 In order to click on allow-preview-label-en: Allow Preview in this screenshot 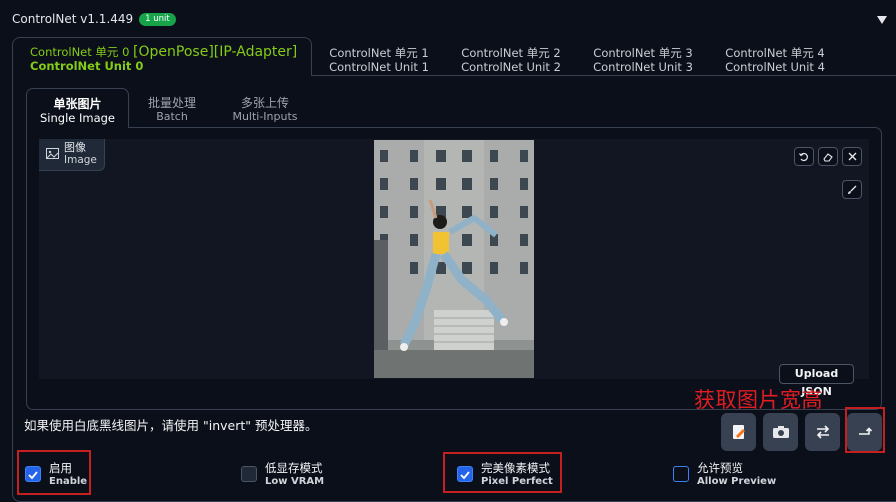, I will do `click(737, 481)`.